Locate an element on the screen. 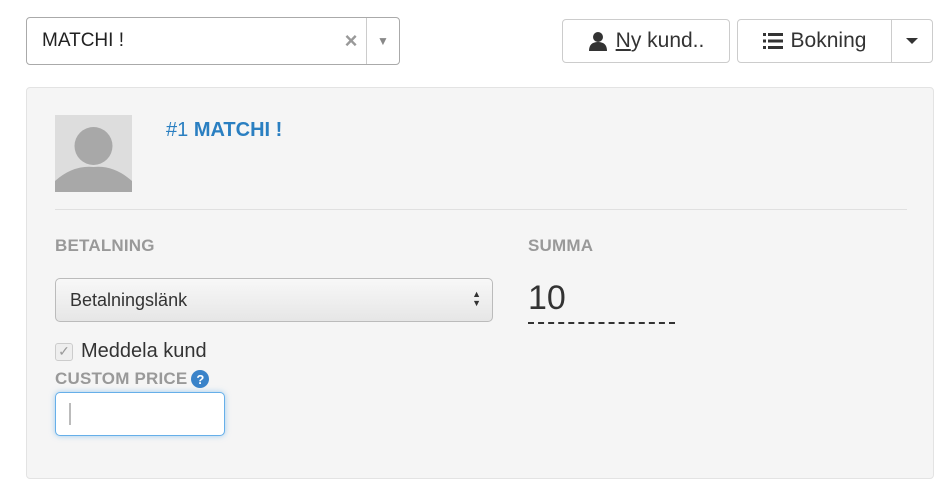 The width and height of the screenshot is (946, 502). new-customer-label-text: y kund.. is located at coordinates (667, 40).